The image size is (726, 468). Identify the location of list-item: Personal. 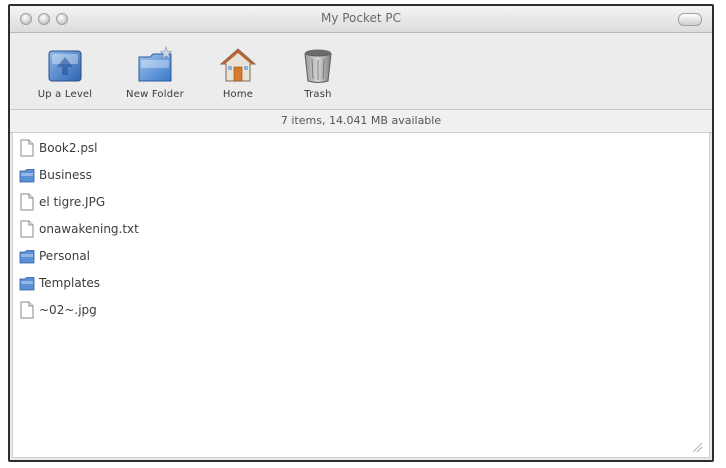
(54, 256).